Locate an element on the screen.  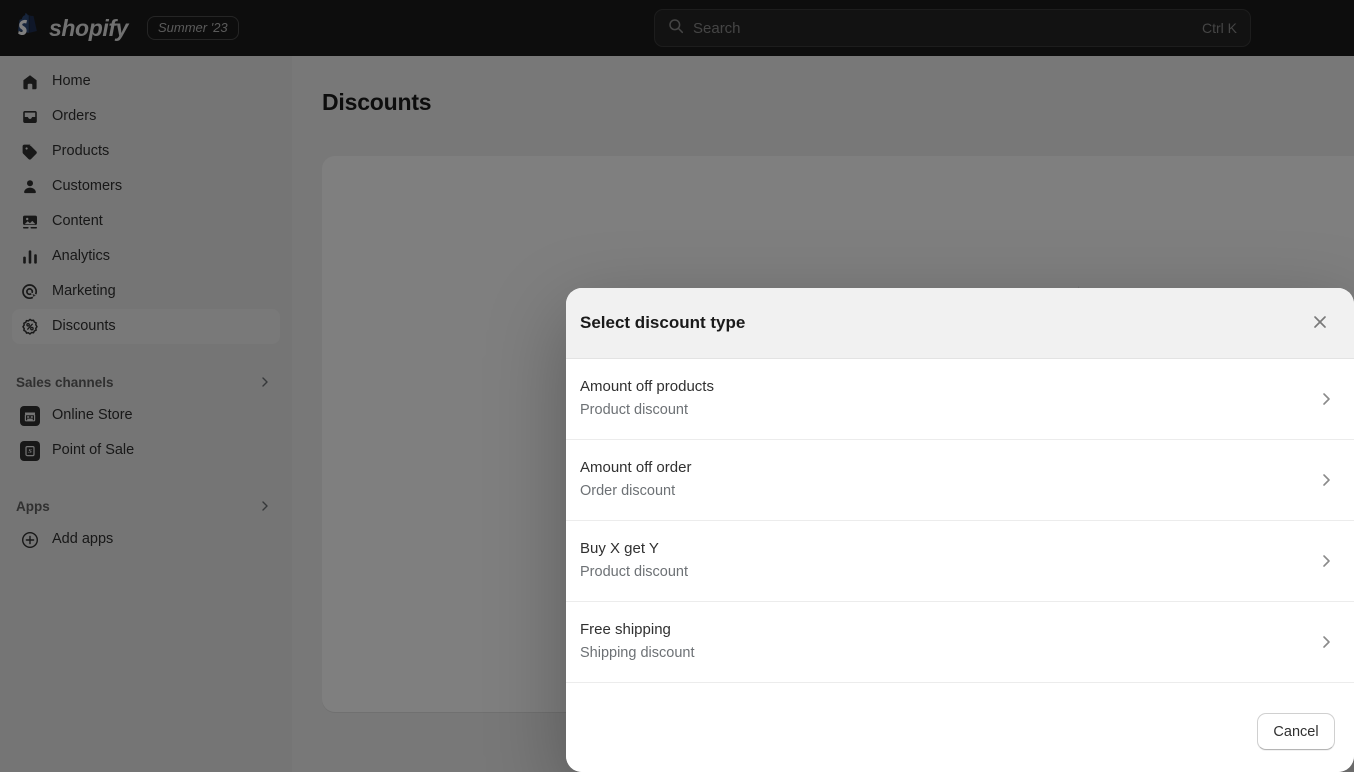
option-text: Amount off order Order discount is located at coordinates (949, 479).